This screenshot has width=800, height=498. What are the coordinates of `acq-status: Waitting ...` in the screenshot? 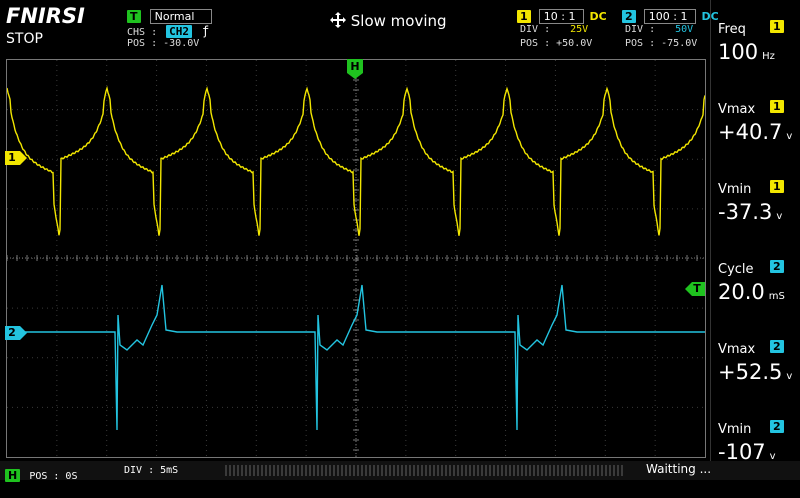 It's located at (679, 469).